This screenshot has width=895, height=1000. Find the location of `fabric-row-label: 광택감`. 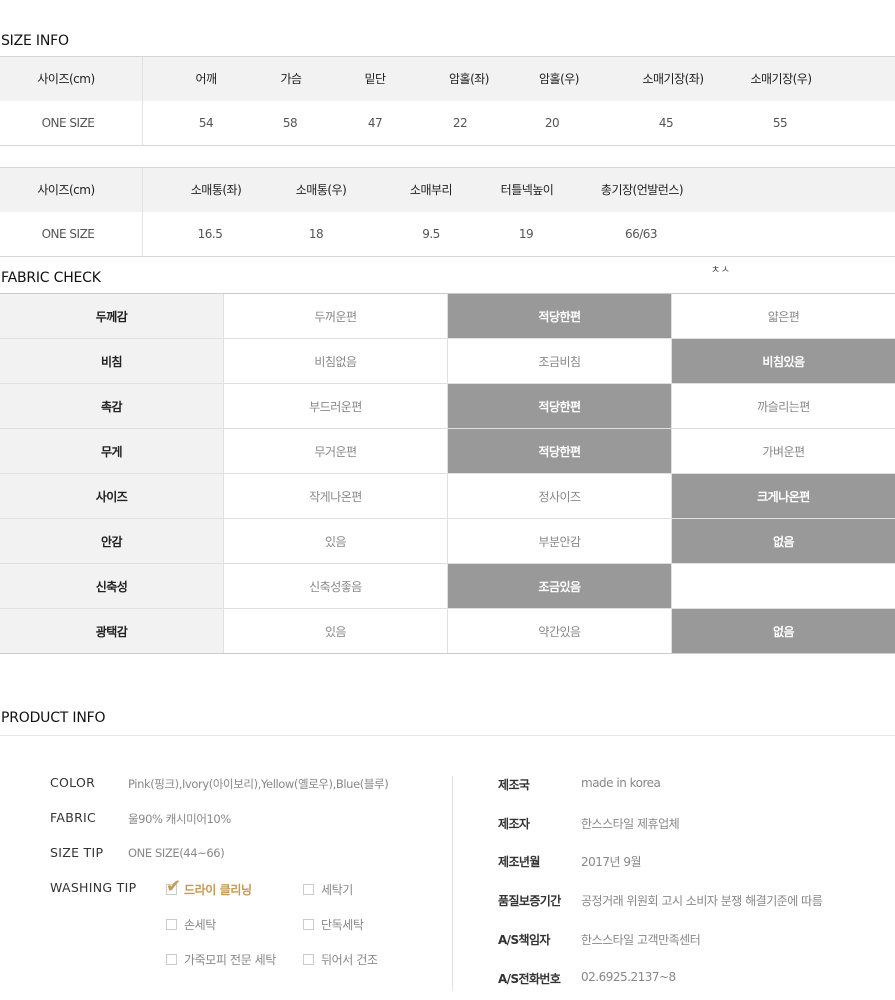

fabric-row-label: 광택감 is located at coordinates (112, 631).